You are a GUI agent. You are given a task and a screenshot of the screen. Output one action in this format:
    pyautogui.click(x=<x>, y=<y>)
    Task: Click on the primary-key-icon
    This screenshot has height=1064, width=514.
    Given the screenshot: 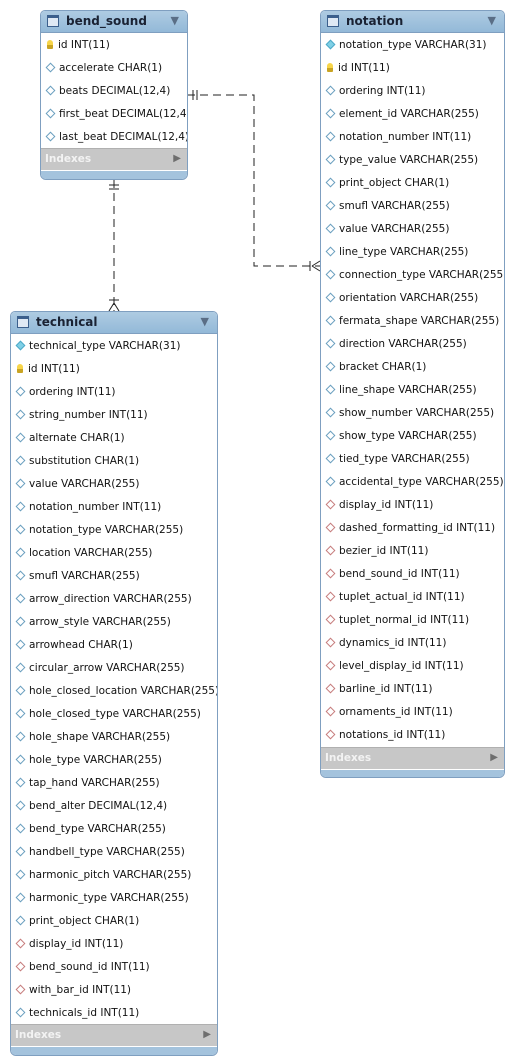 What is the action you would take?
    pyautogui.click(x=20, y=368)
    